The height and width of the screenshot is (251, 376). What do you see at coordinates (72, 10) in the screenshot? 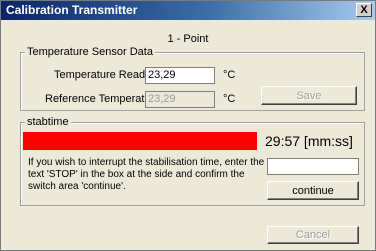
I see `window-title: Calibration Transmitter` at bounding box center [72, 10].